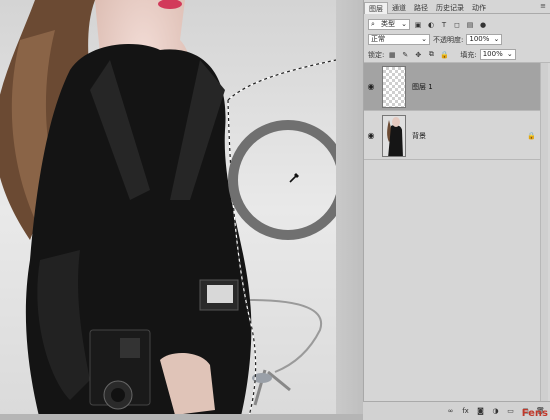 This screenshot has width=550, height=420. What do you see at coordinates (479, 8) in the screenshot?
I see `tab-actions: 动作` at bounding box center [479, 8].